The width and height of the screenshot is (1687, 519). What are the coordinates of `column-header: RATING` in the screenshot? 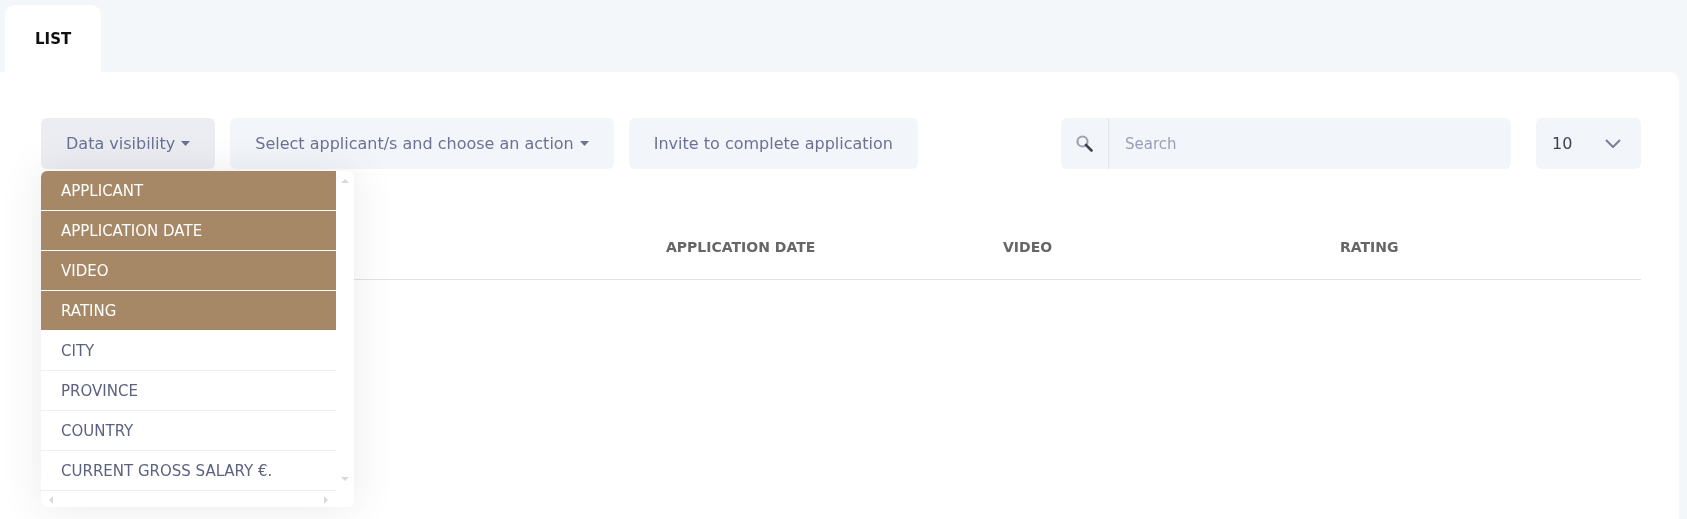 It's located at (1490, 247).